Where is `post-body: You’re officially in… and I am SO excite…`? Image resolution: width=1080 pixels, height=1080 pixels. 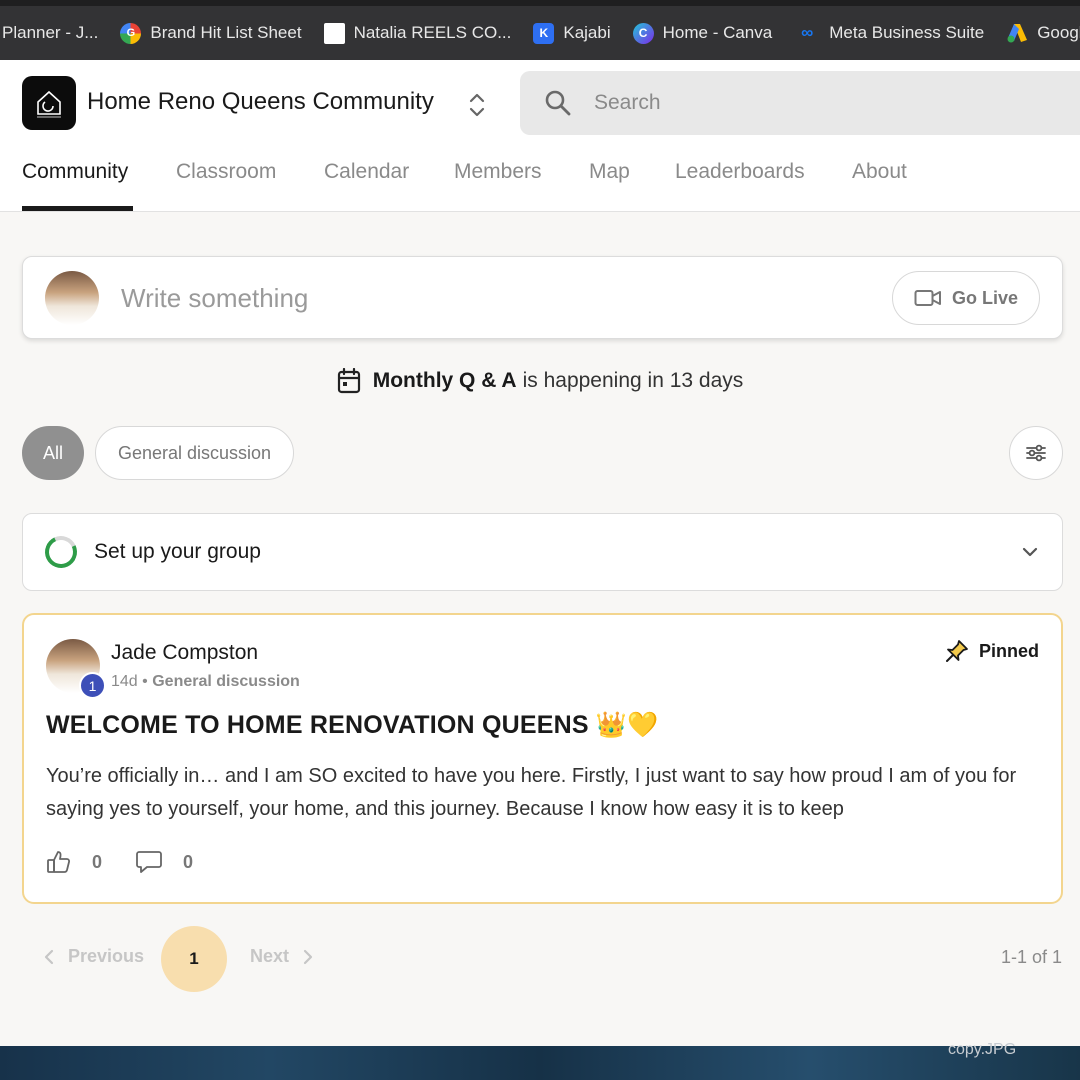
post-body: You’re officially in… and I am SO excite… is located at coordinates (541, 793).